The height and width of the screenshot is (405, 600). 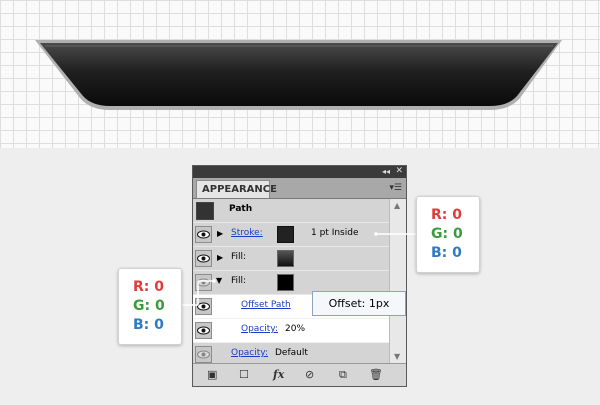 I want to click on trash-icon: 🗑, so click(x=376, y=374).